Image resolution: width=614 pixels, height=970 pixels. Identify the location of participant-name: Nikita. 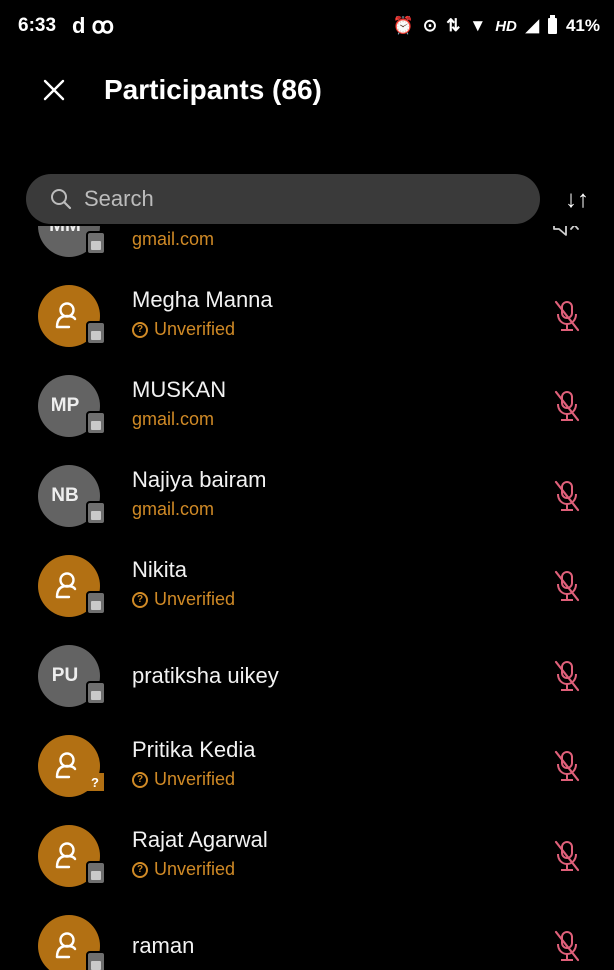
(160, 569).